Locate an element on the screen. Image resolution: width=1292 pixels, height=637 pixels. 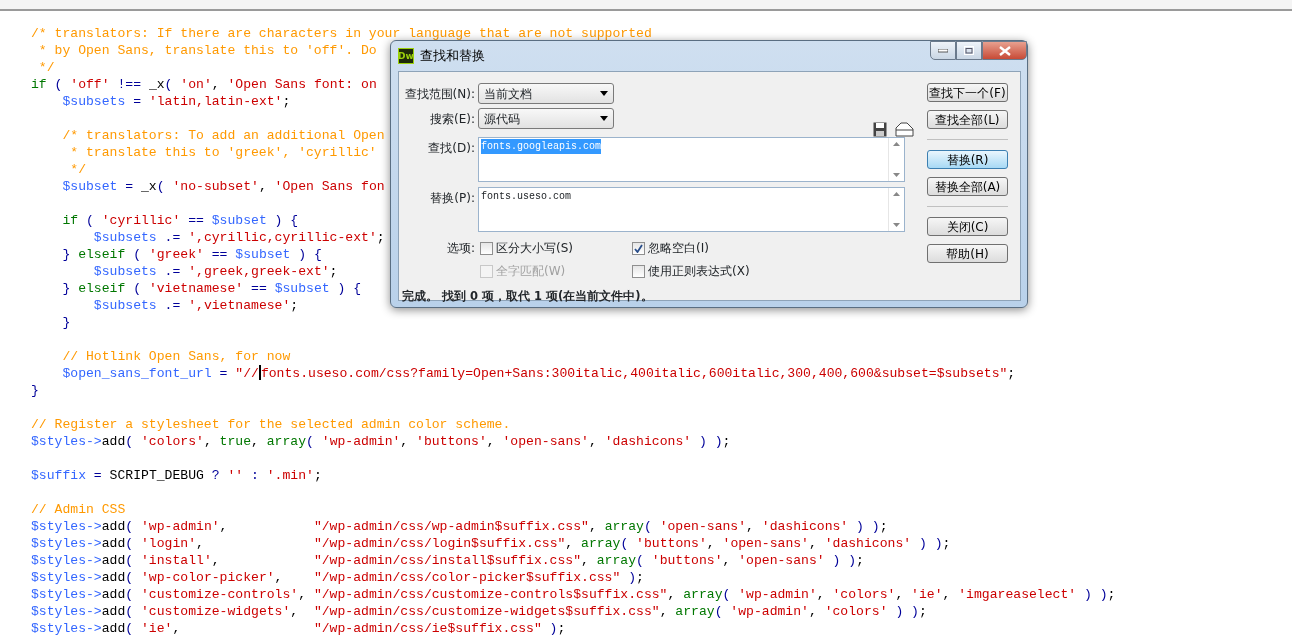
code-line: $subsets .= ',vietnamese'; is located at coordinates (195, 305).